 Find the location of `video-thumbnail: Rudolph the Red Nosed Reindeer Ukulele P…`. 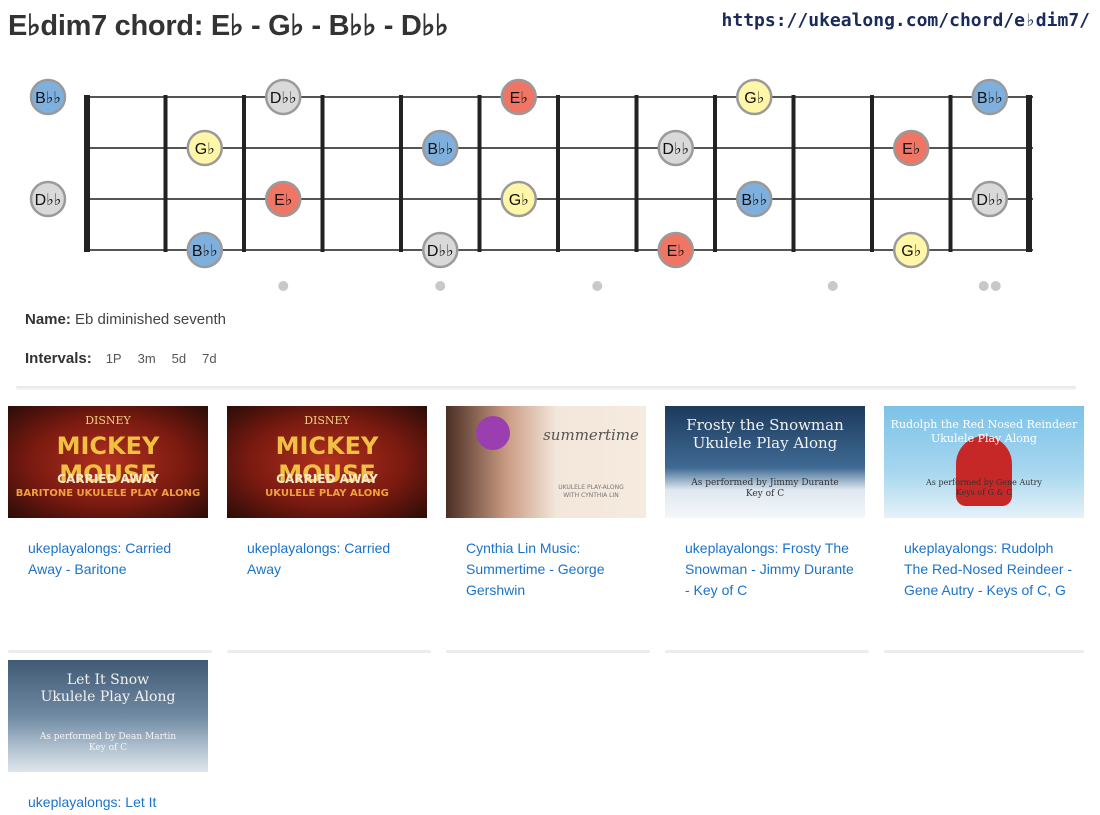

video-thumbnail: Rudolph the Red Nosed Reindeer Ukulele P… is located at coordinates (984, 462).